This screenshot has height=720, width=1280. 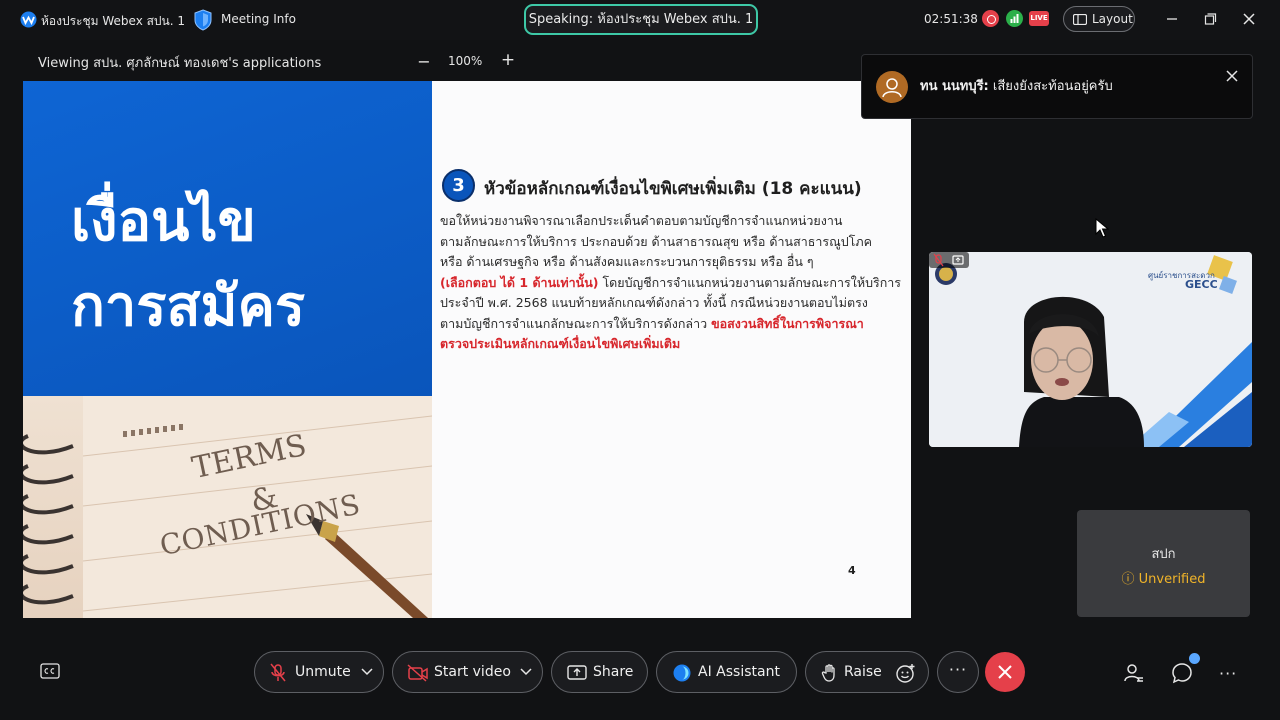 I want to click on unverified-status: ⓘ Unverified, so click(x=1163, y=577).